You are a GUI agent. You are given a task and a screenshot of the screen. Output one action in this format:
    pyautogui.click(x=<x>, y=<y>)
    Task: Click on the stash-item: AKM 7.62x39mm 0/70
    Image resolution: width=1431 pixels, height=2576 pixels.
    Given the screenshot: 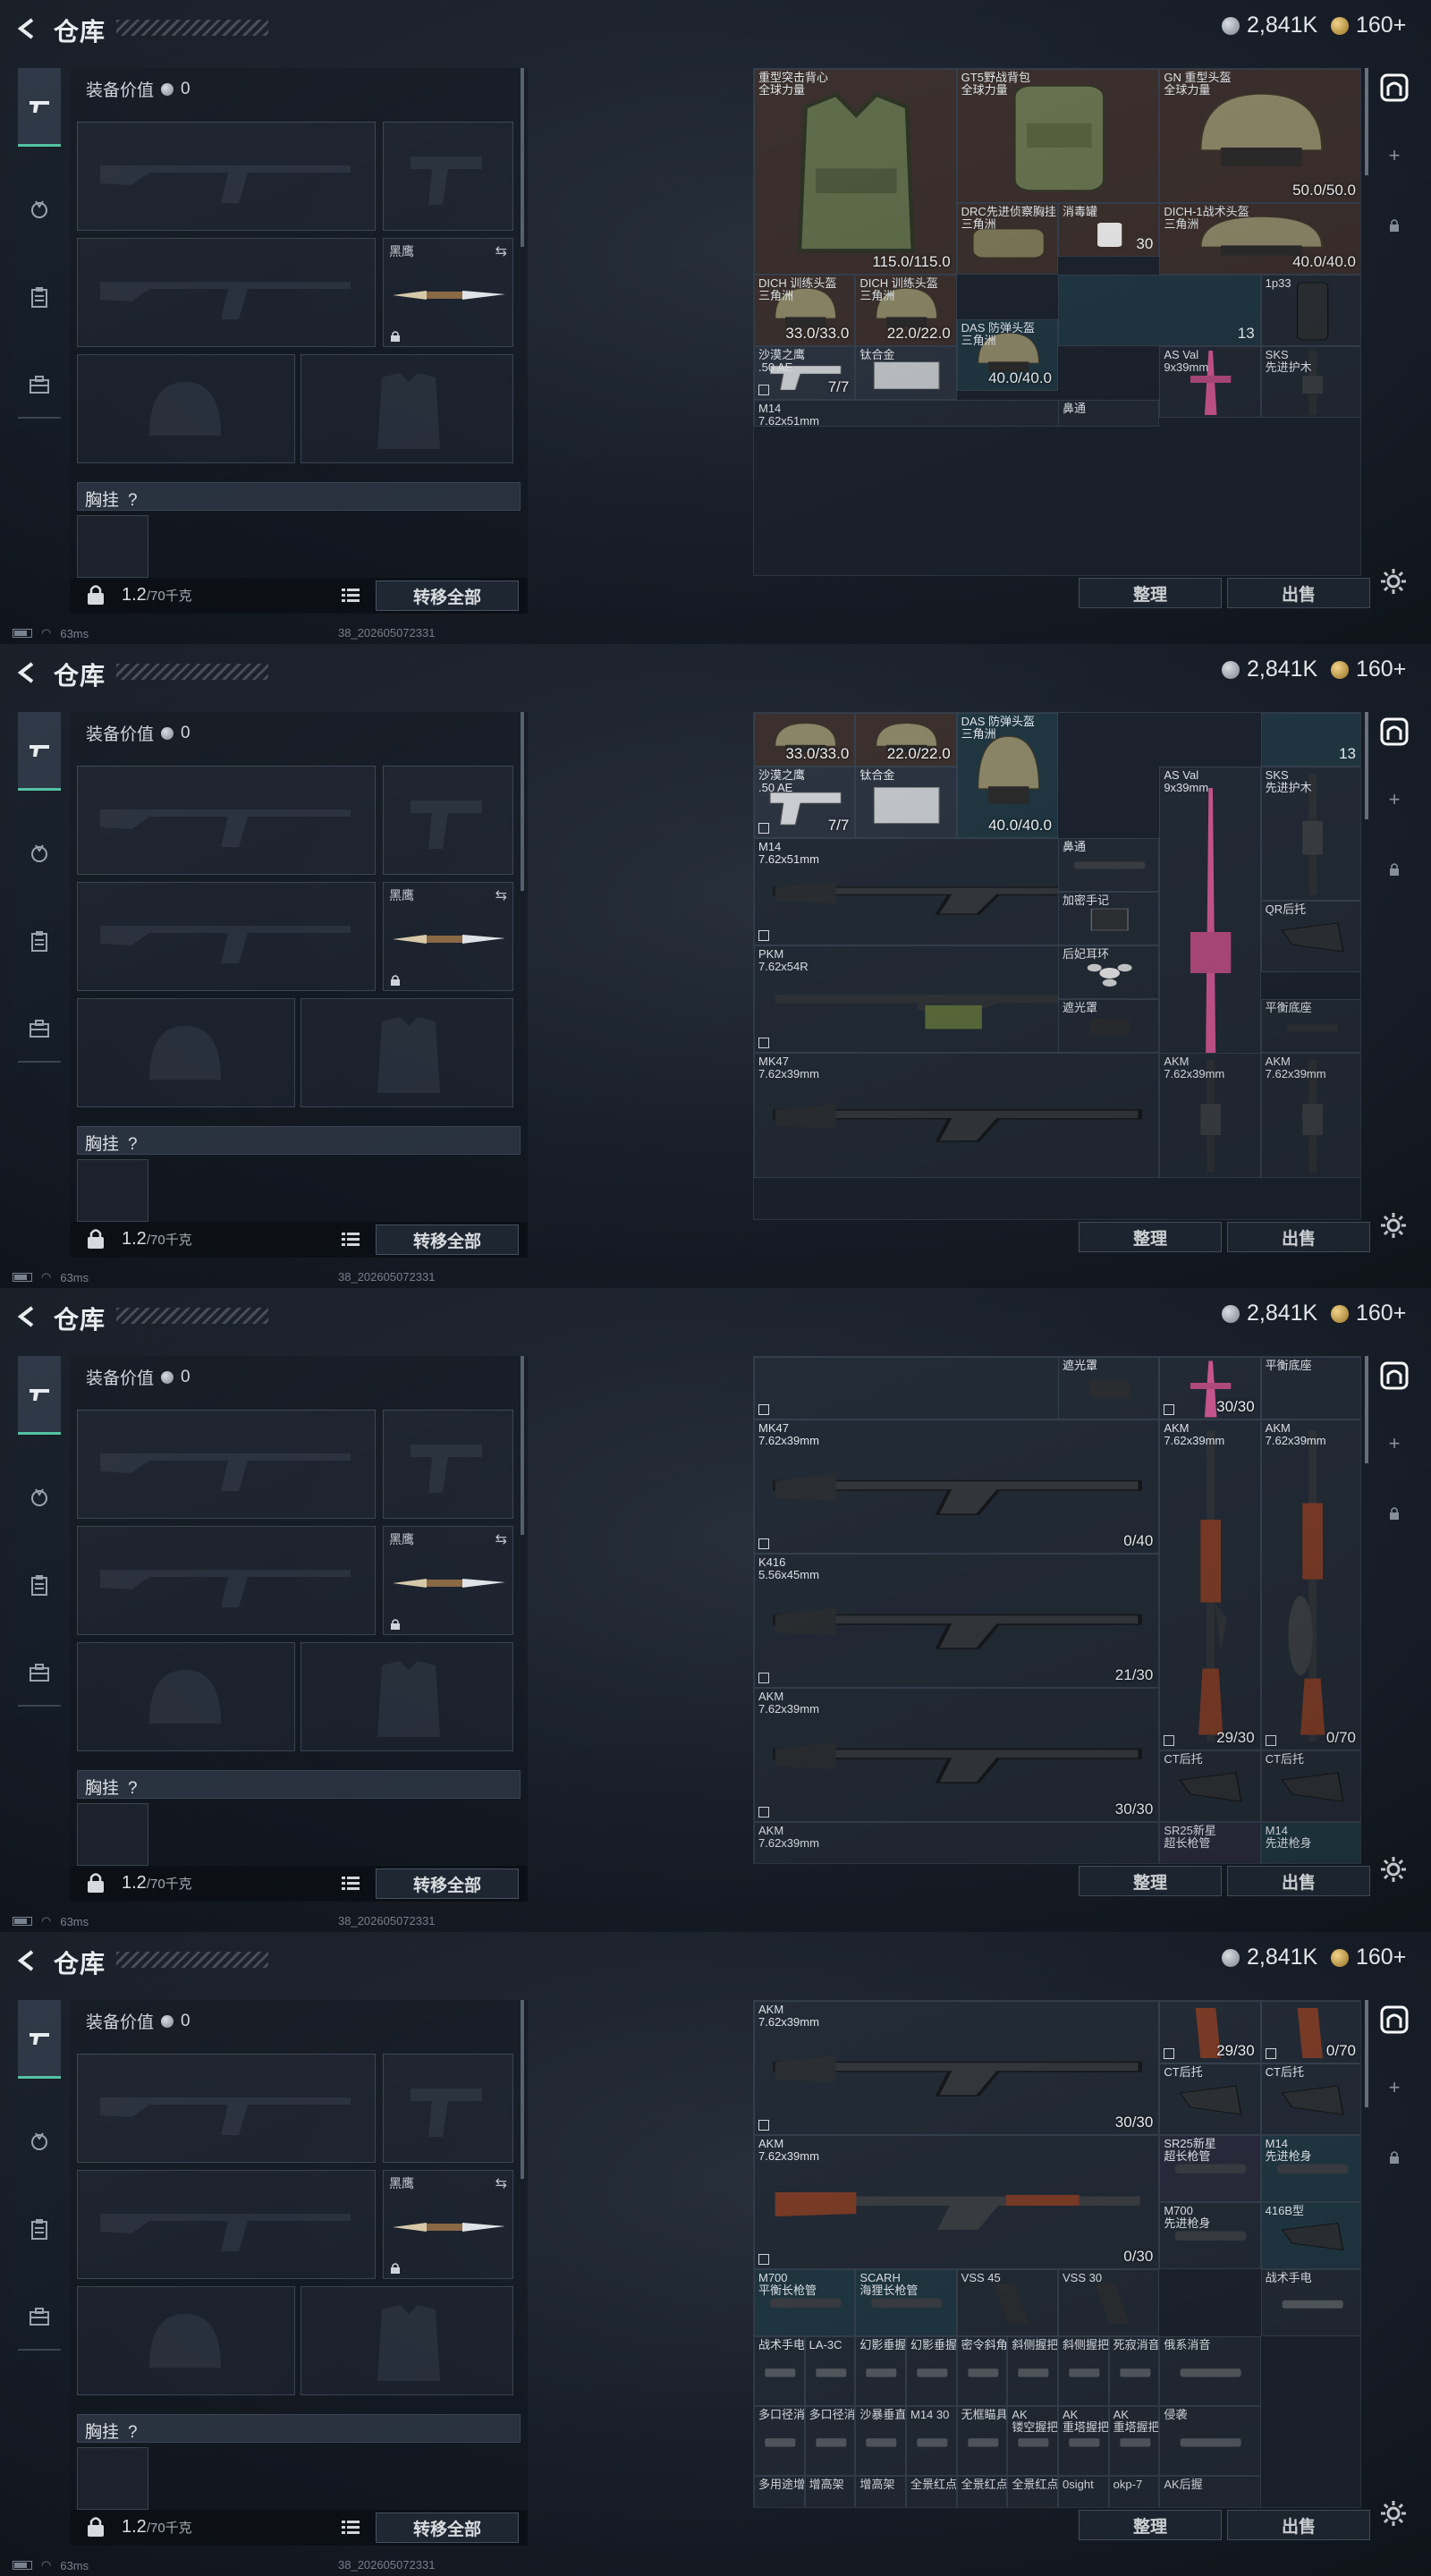 What is the action you would take?
    pyautogui.click(x=1310, y=1584)
    